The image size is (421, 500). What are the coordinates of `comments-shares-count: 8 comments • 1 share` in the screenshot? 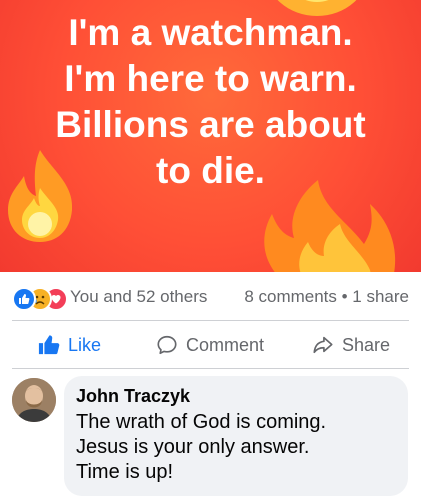 It's located at (326, 297).